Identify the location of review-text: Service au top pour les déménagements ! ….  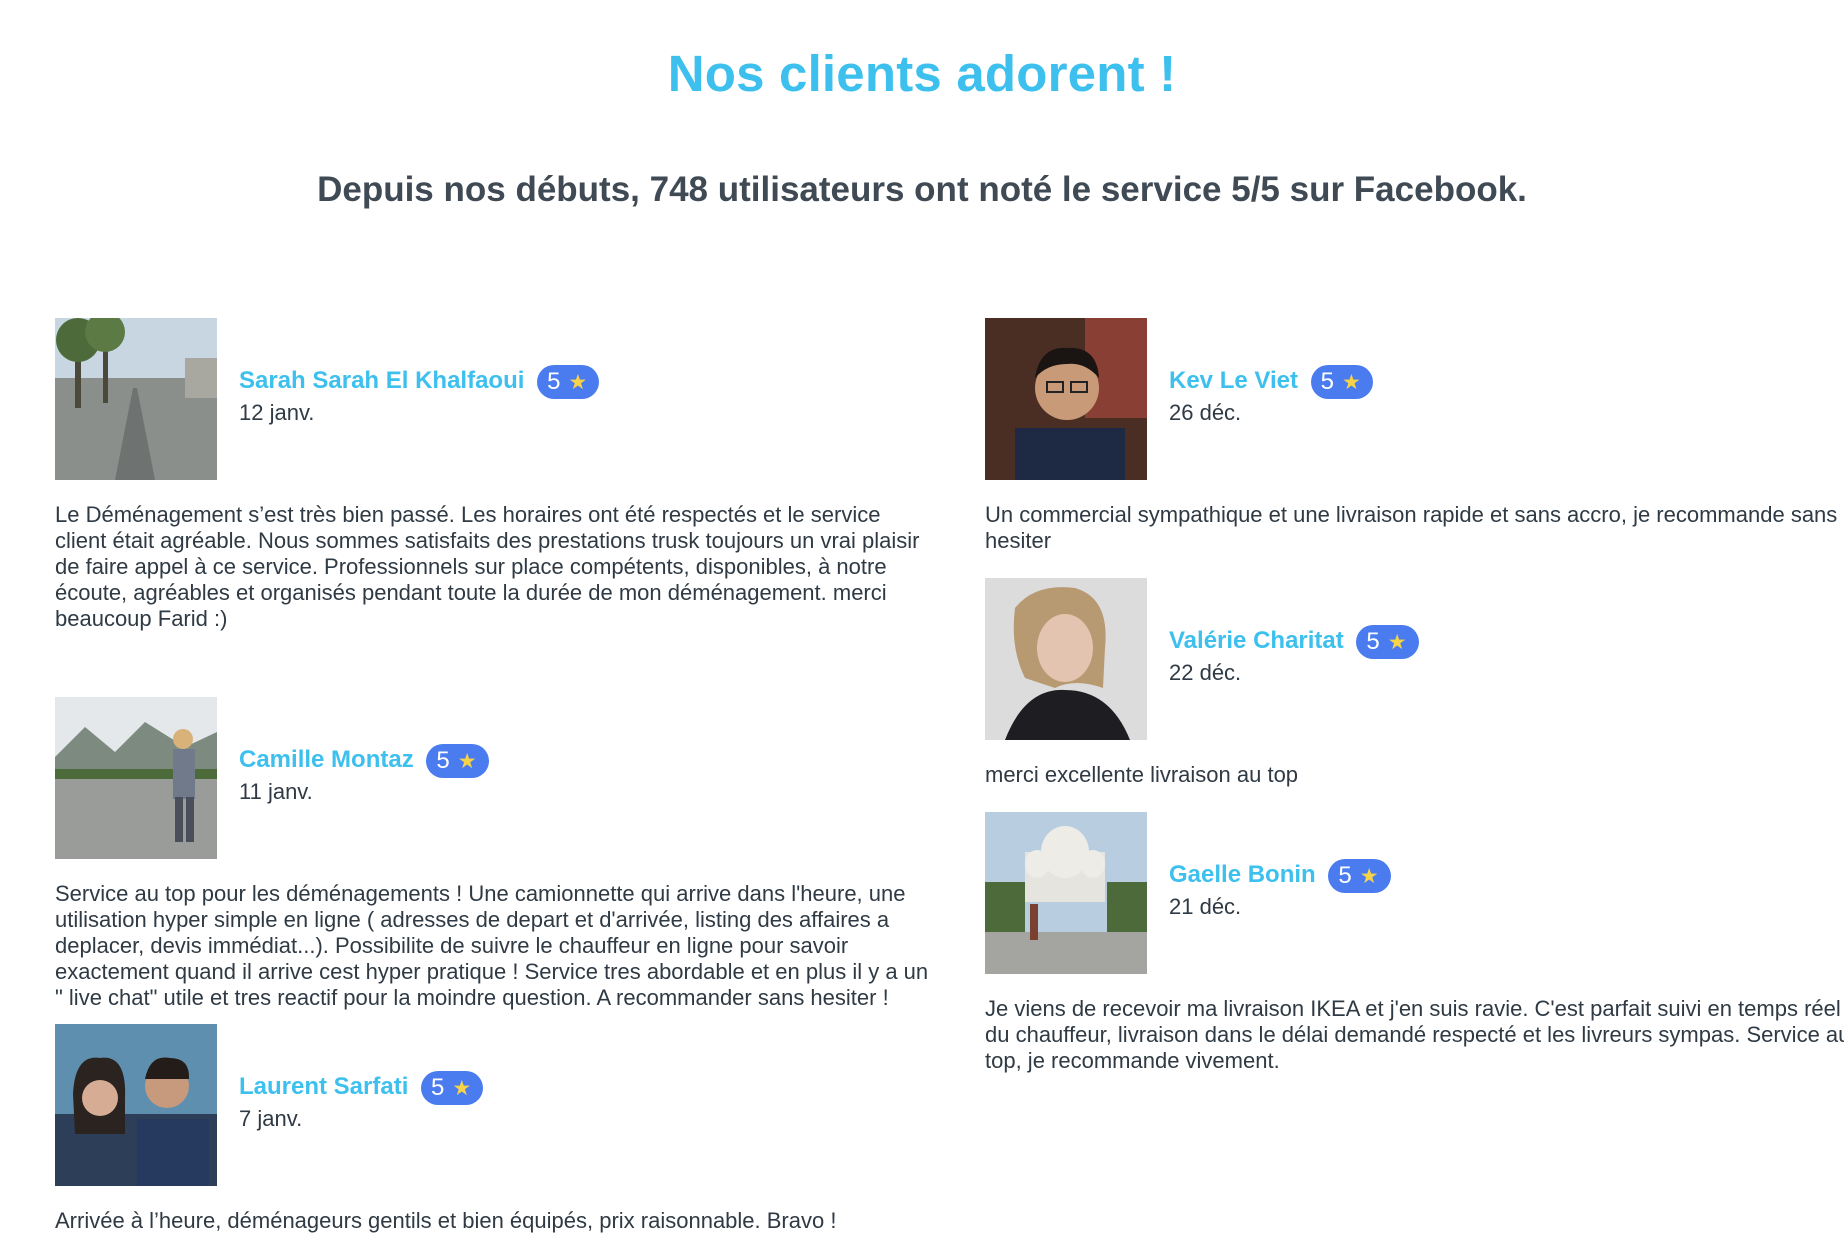
(492, 945).